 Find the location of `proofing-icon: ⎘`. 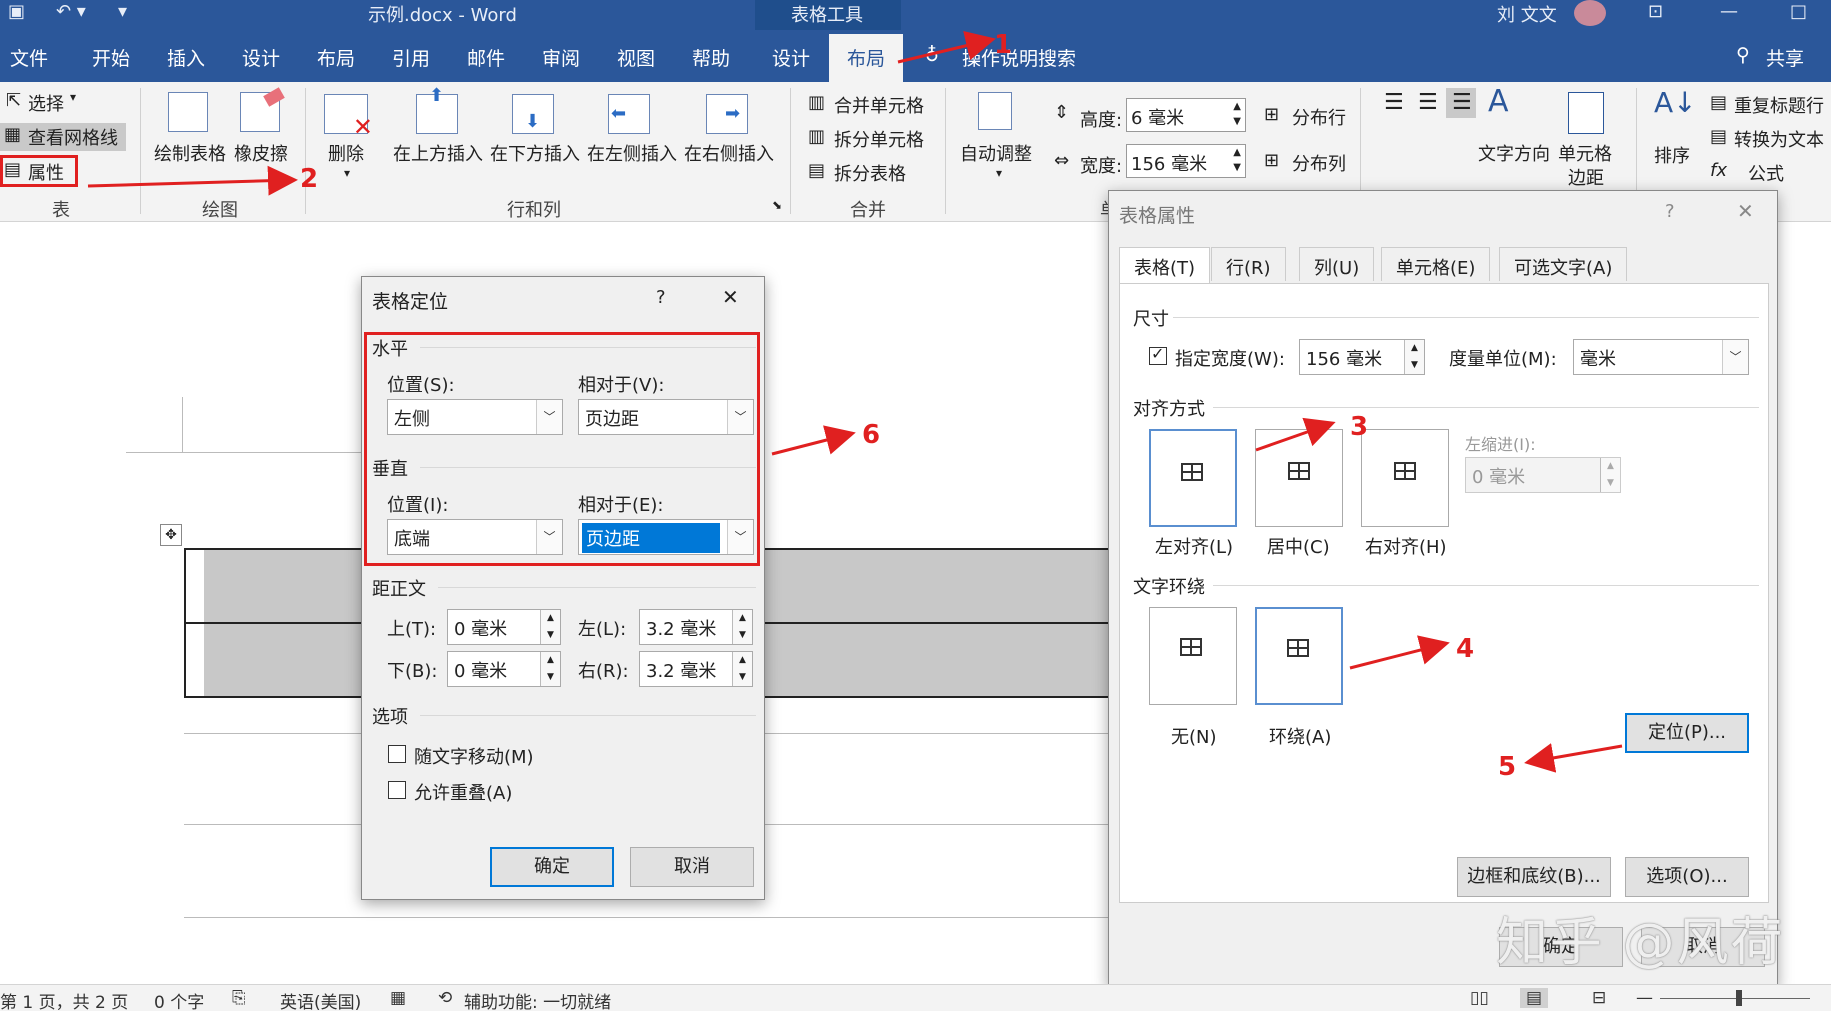

proofing-icon: ⎘ is located at coordinates (239, 998).